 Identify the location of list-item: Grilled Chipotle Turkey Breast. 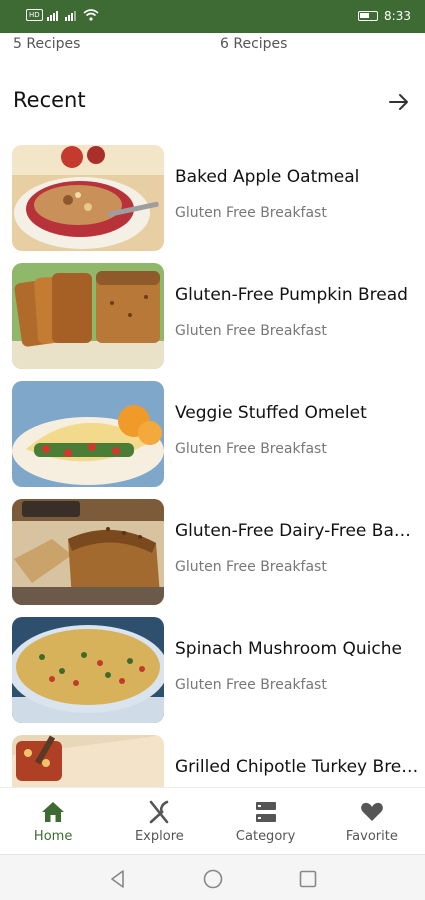
(212, 761).